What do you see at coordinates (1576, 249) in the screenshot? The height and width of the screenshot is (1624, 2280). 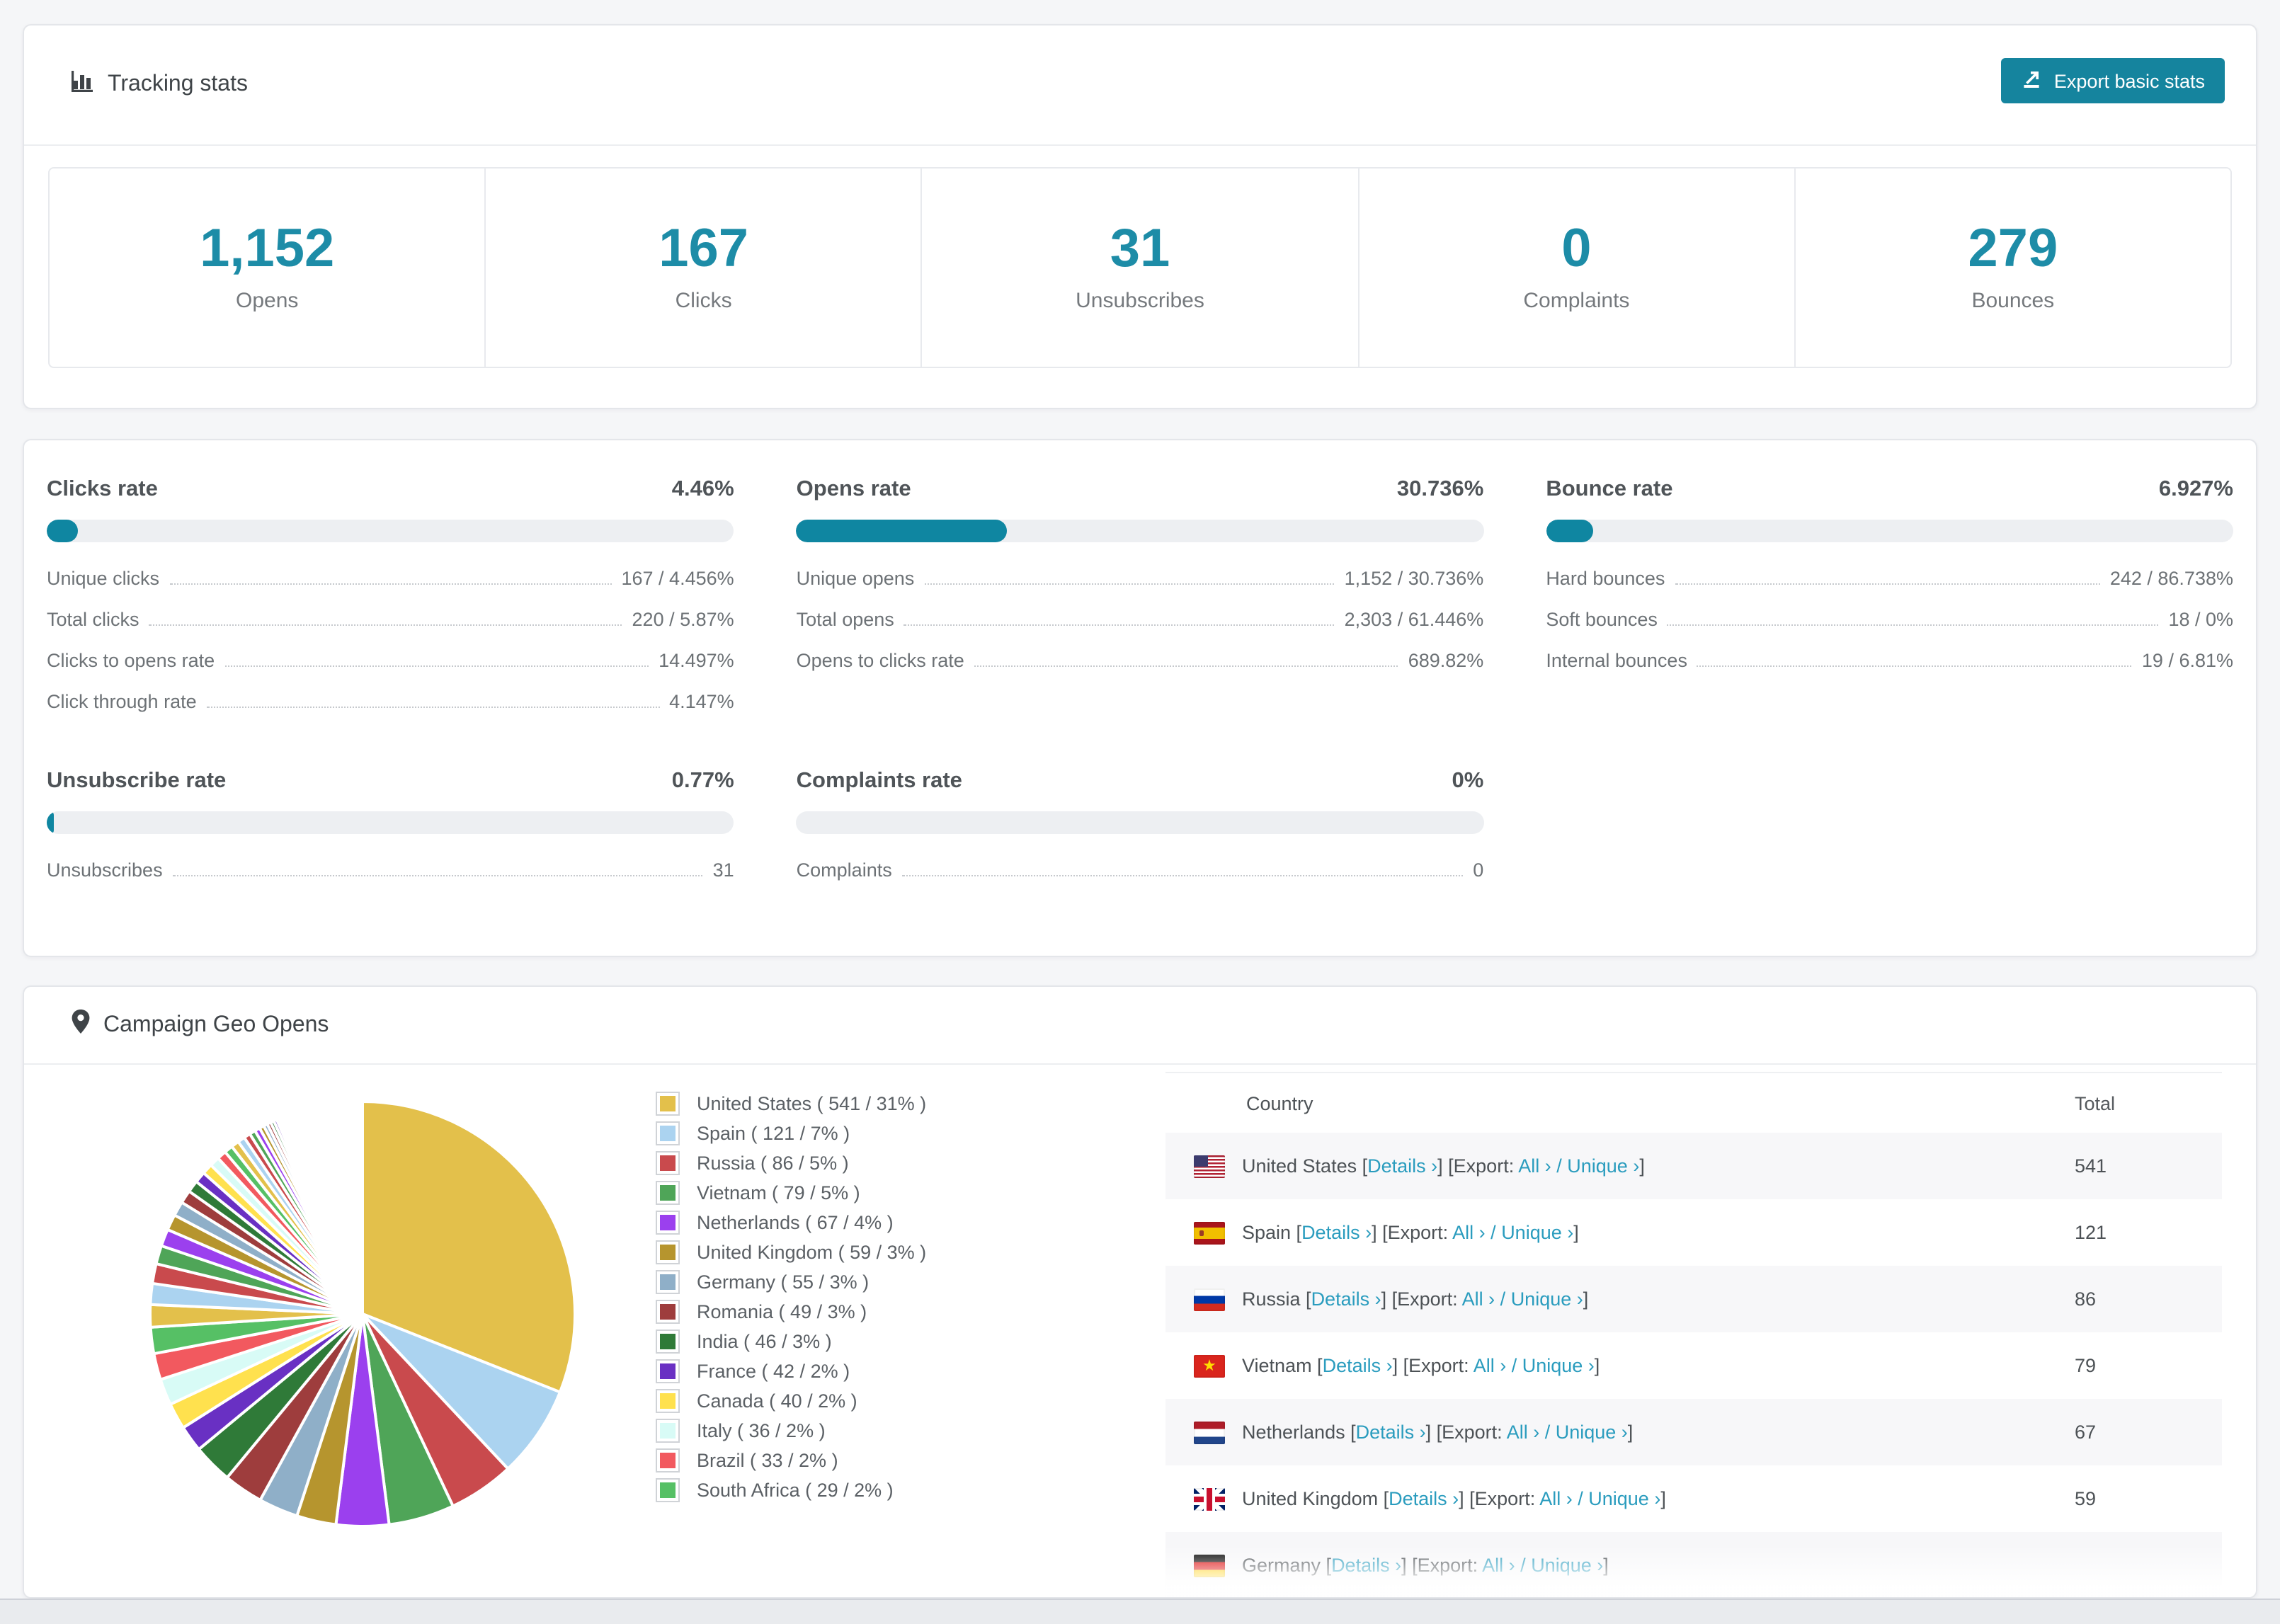 I see `summary-value: 0` at bounding box center [1576, 249].